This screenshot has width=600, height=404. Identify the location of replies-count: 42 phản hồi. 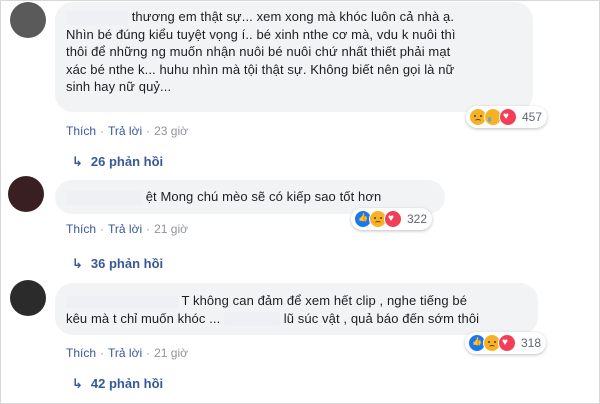
(127, 383).